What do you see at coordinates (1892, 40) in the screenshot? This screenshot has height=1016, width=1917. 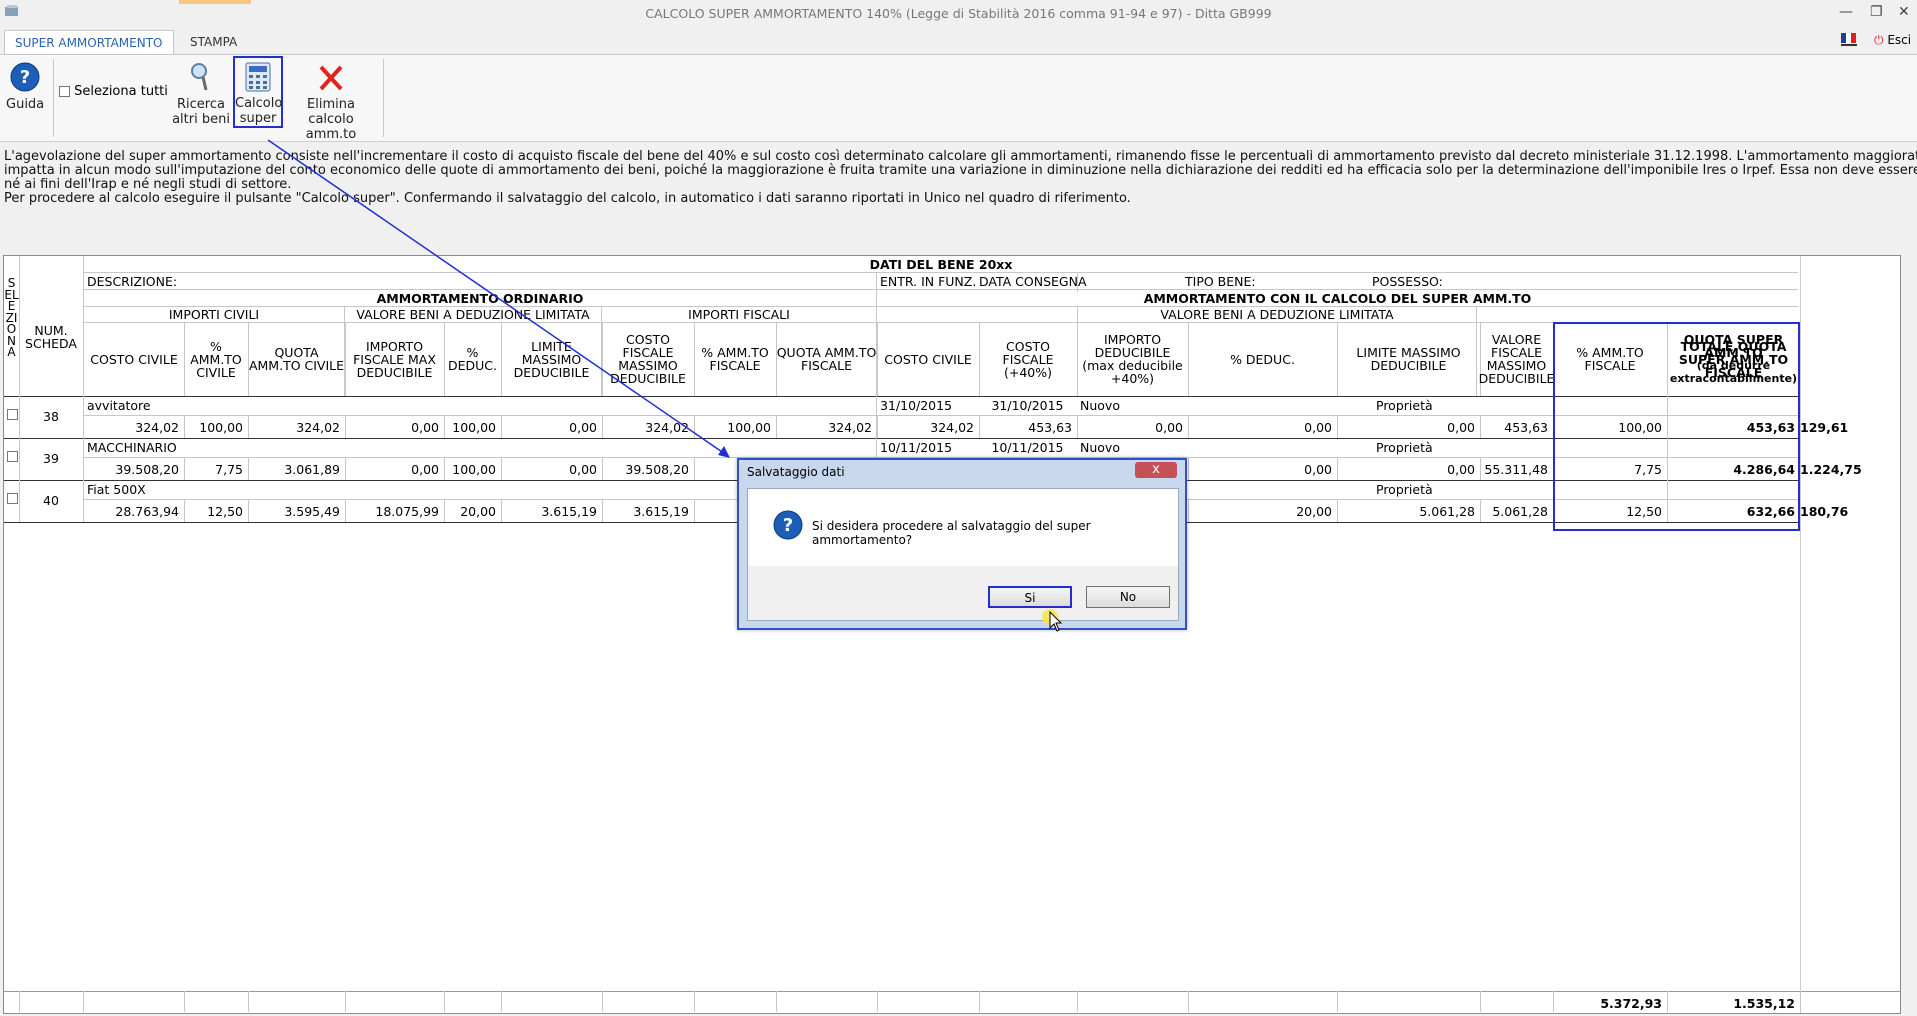 I see `esci-button: ⏻ Esci` at bounding box center [1892, 40].